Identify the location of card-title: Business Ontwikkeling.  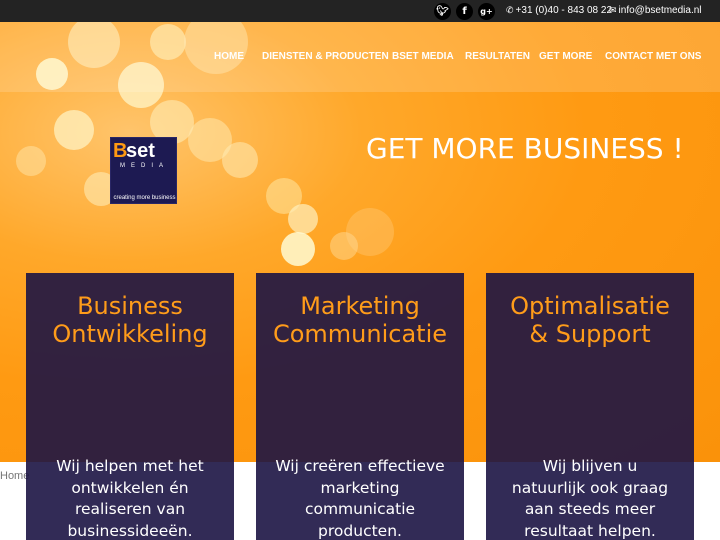
(130, 320).